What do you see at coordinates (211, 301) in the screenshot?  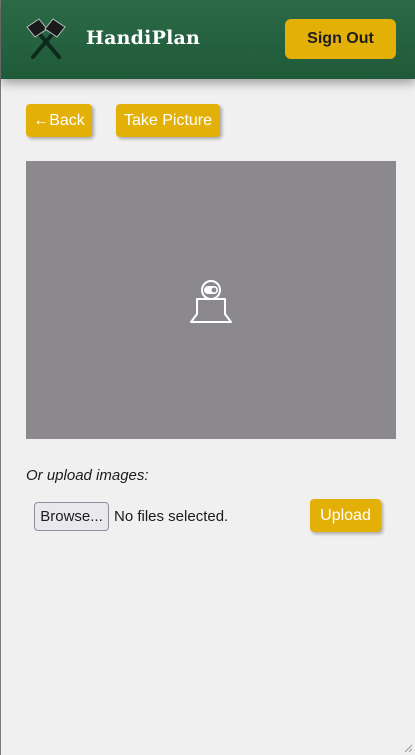 I see `webcam-icon` at bounding box center [211, 301].